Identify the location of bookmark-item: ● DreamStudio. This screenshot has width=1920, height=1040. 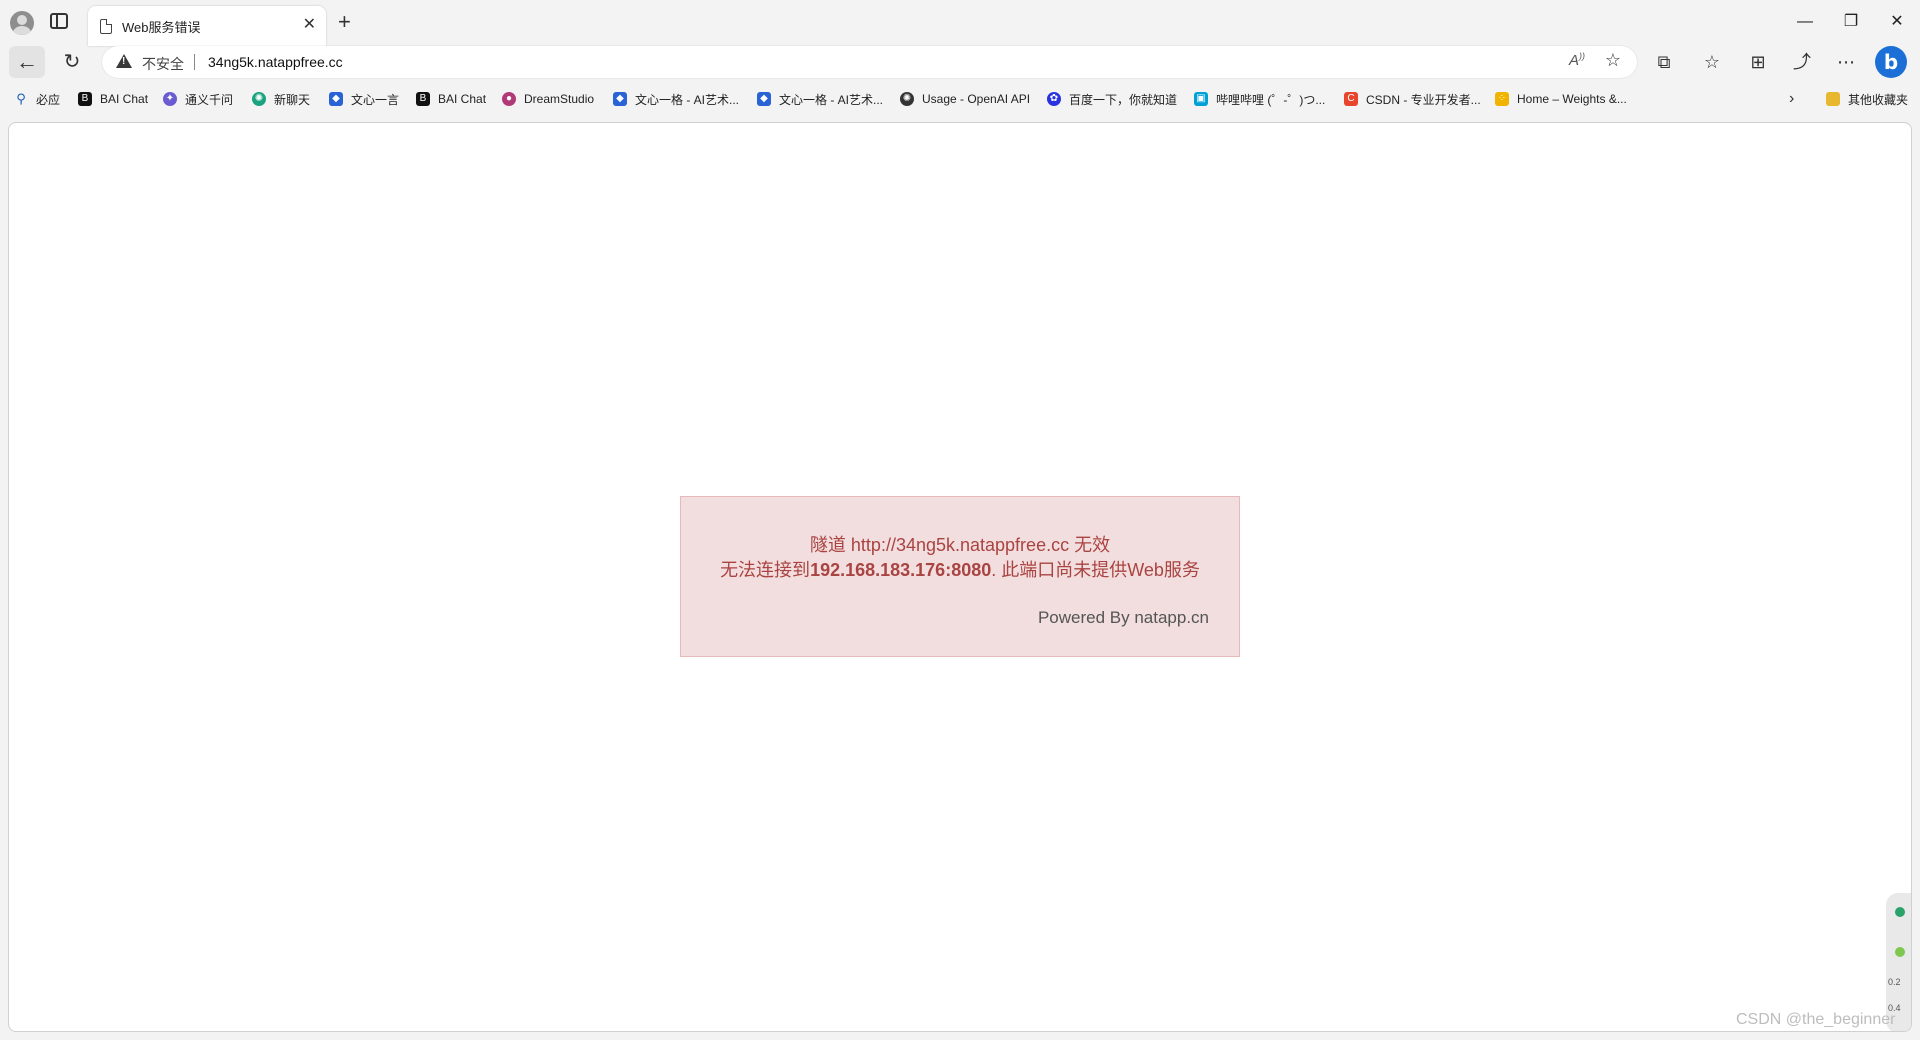
(548, 99).